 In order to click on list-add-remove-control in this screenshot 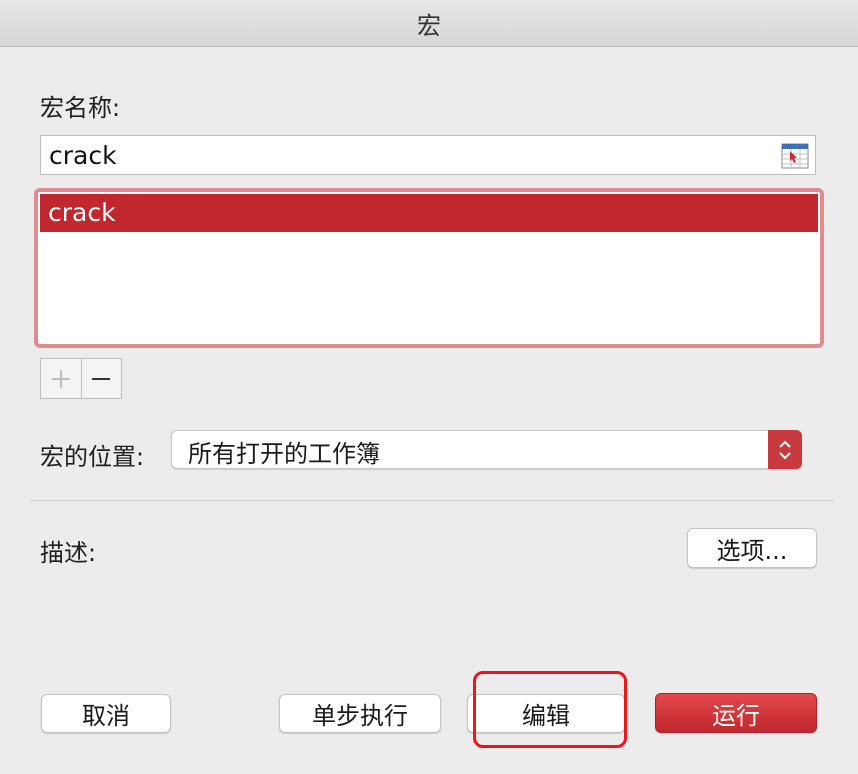, I will do `click(81, 378)`.